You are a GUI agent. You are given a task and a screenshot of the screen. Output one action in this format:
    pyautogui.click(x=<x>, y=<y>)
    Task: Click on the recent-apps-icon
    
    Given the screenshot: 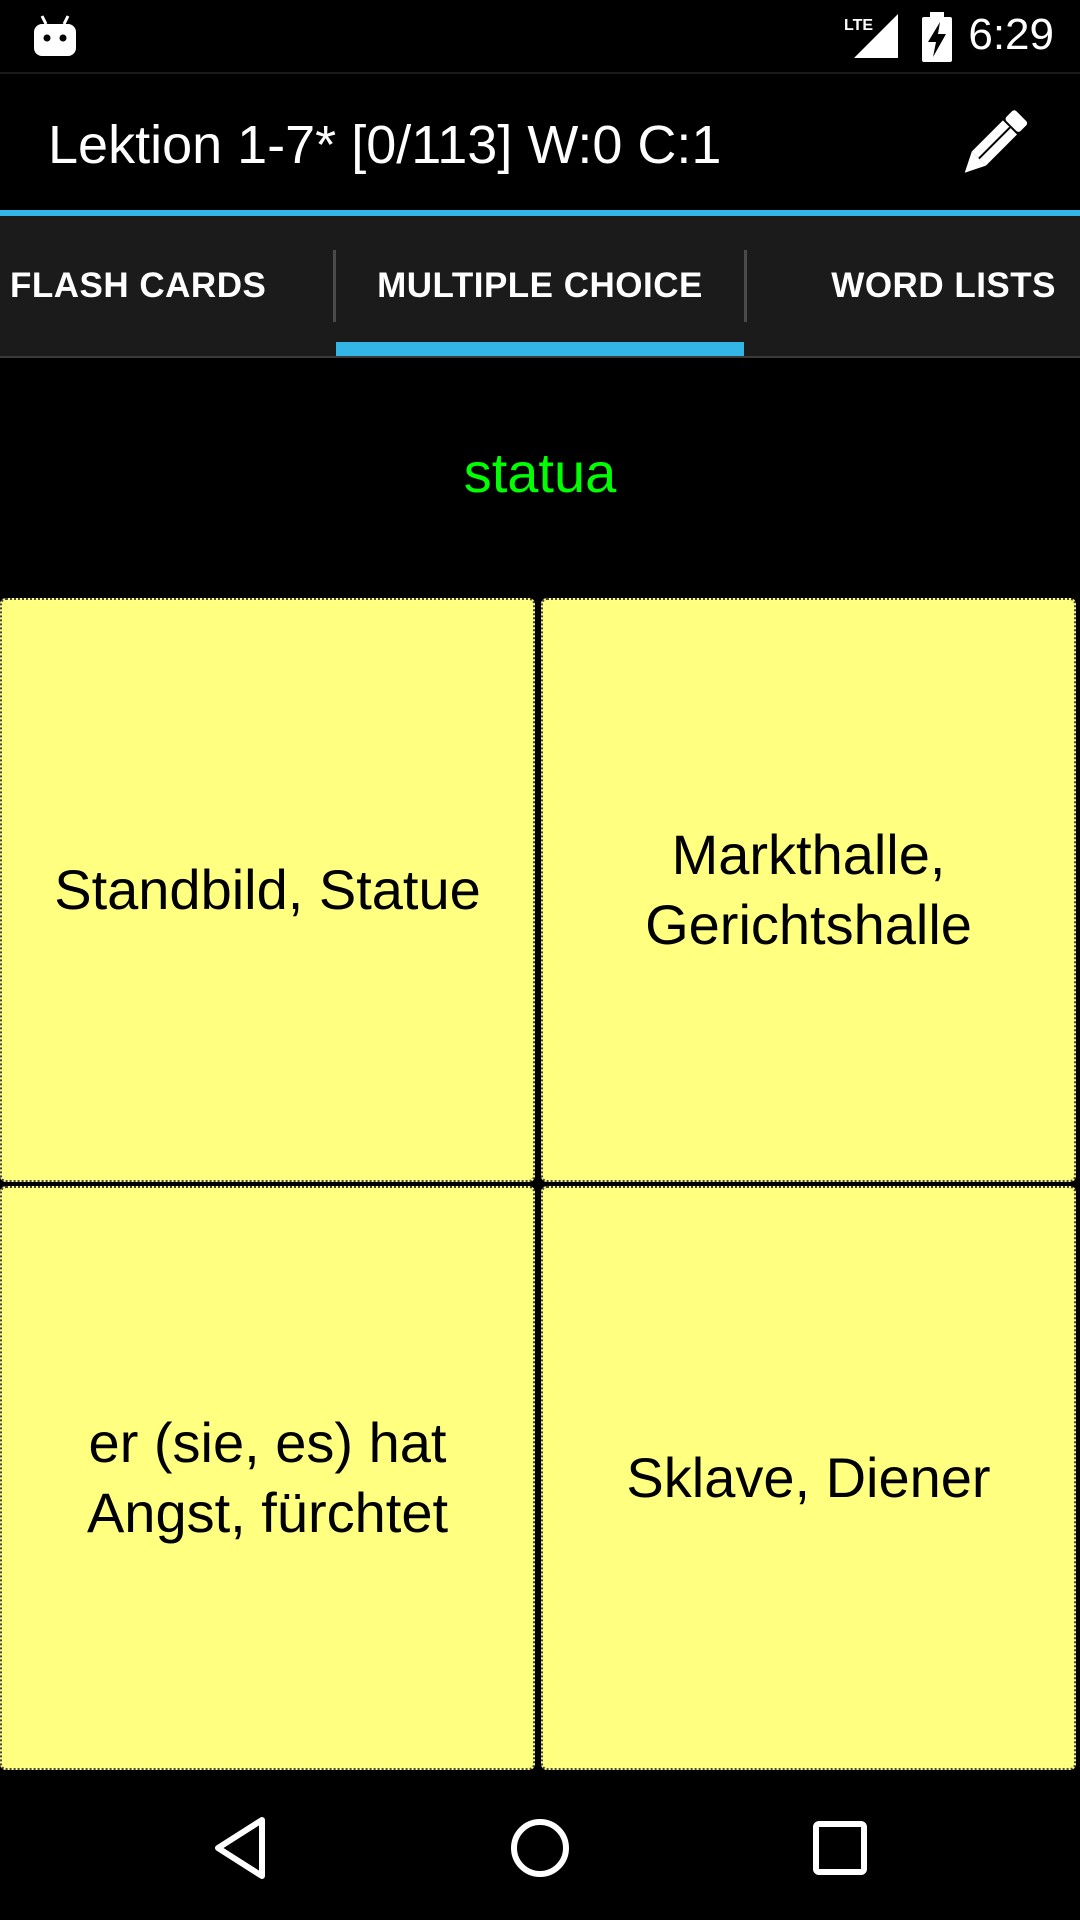 What is the action you would take?
    pyautogui.click(x=840, y=1848)
    